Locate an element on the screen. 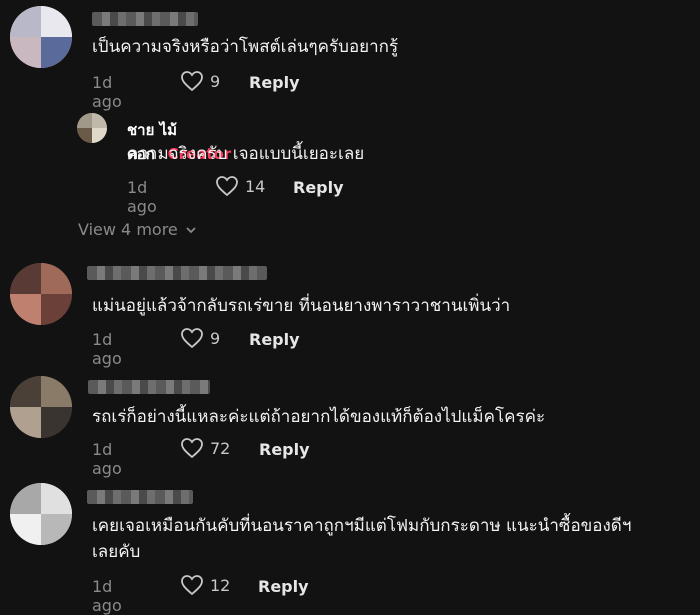 This screenshot has height=615, width=700. like-button: 72 is located at coordinates (205, 448).